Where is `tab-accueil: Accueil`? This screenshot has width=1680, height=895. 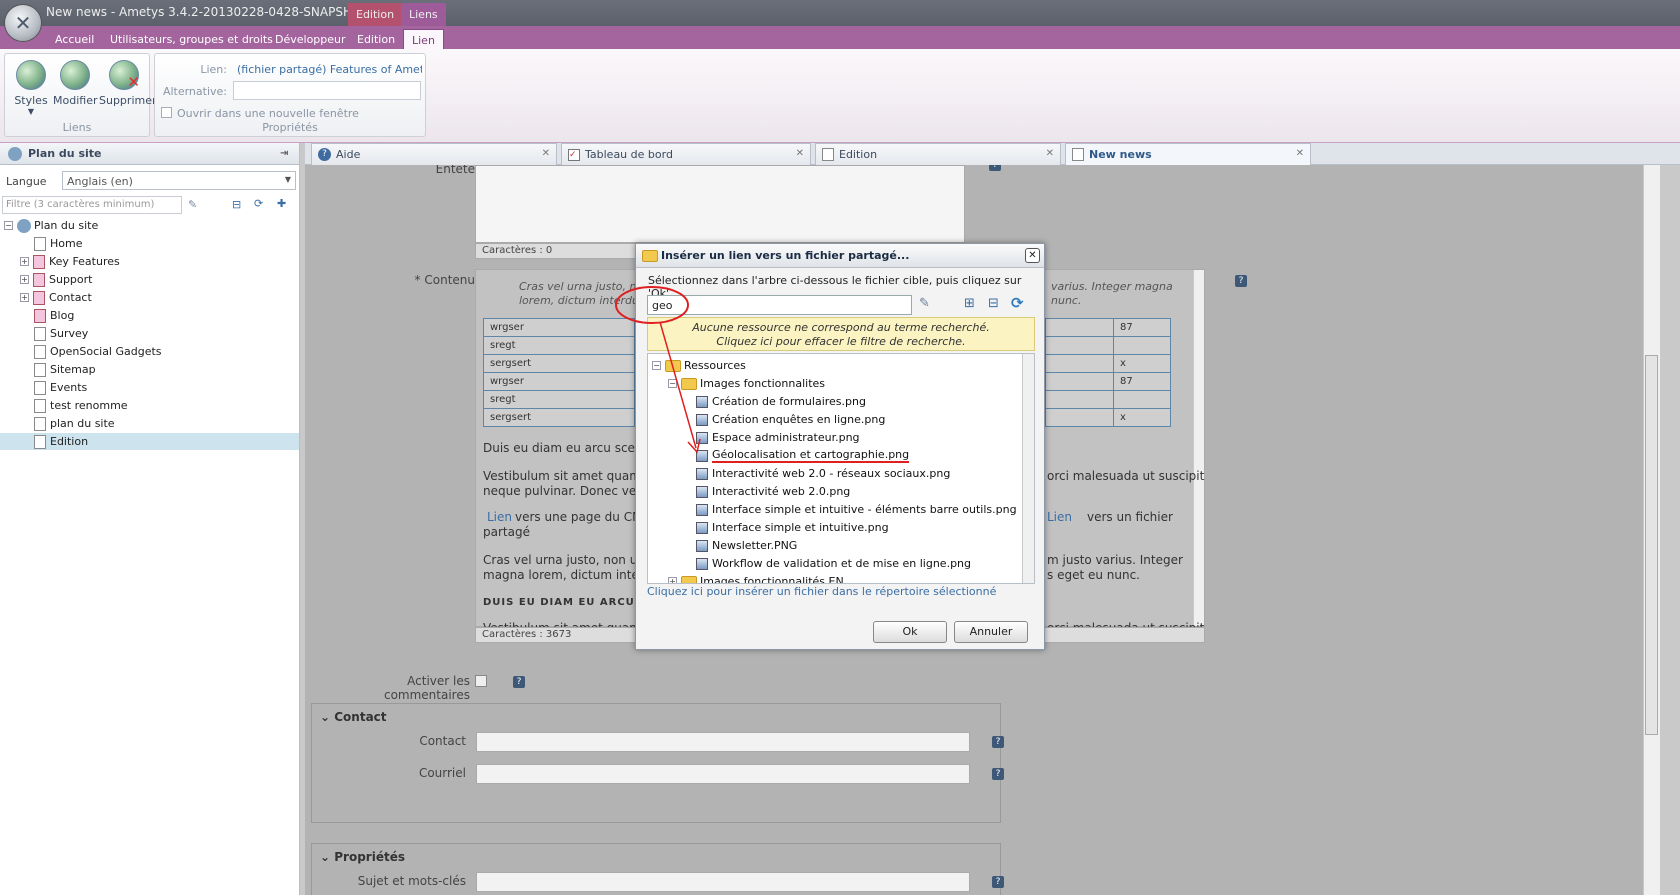 tab-accueil: Accueil is located at coordinates (74, 39).